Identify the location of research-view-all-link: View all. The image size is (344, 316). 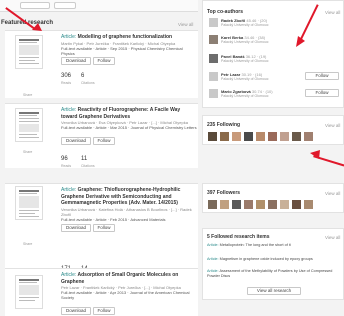
(332, 237).